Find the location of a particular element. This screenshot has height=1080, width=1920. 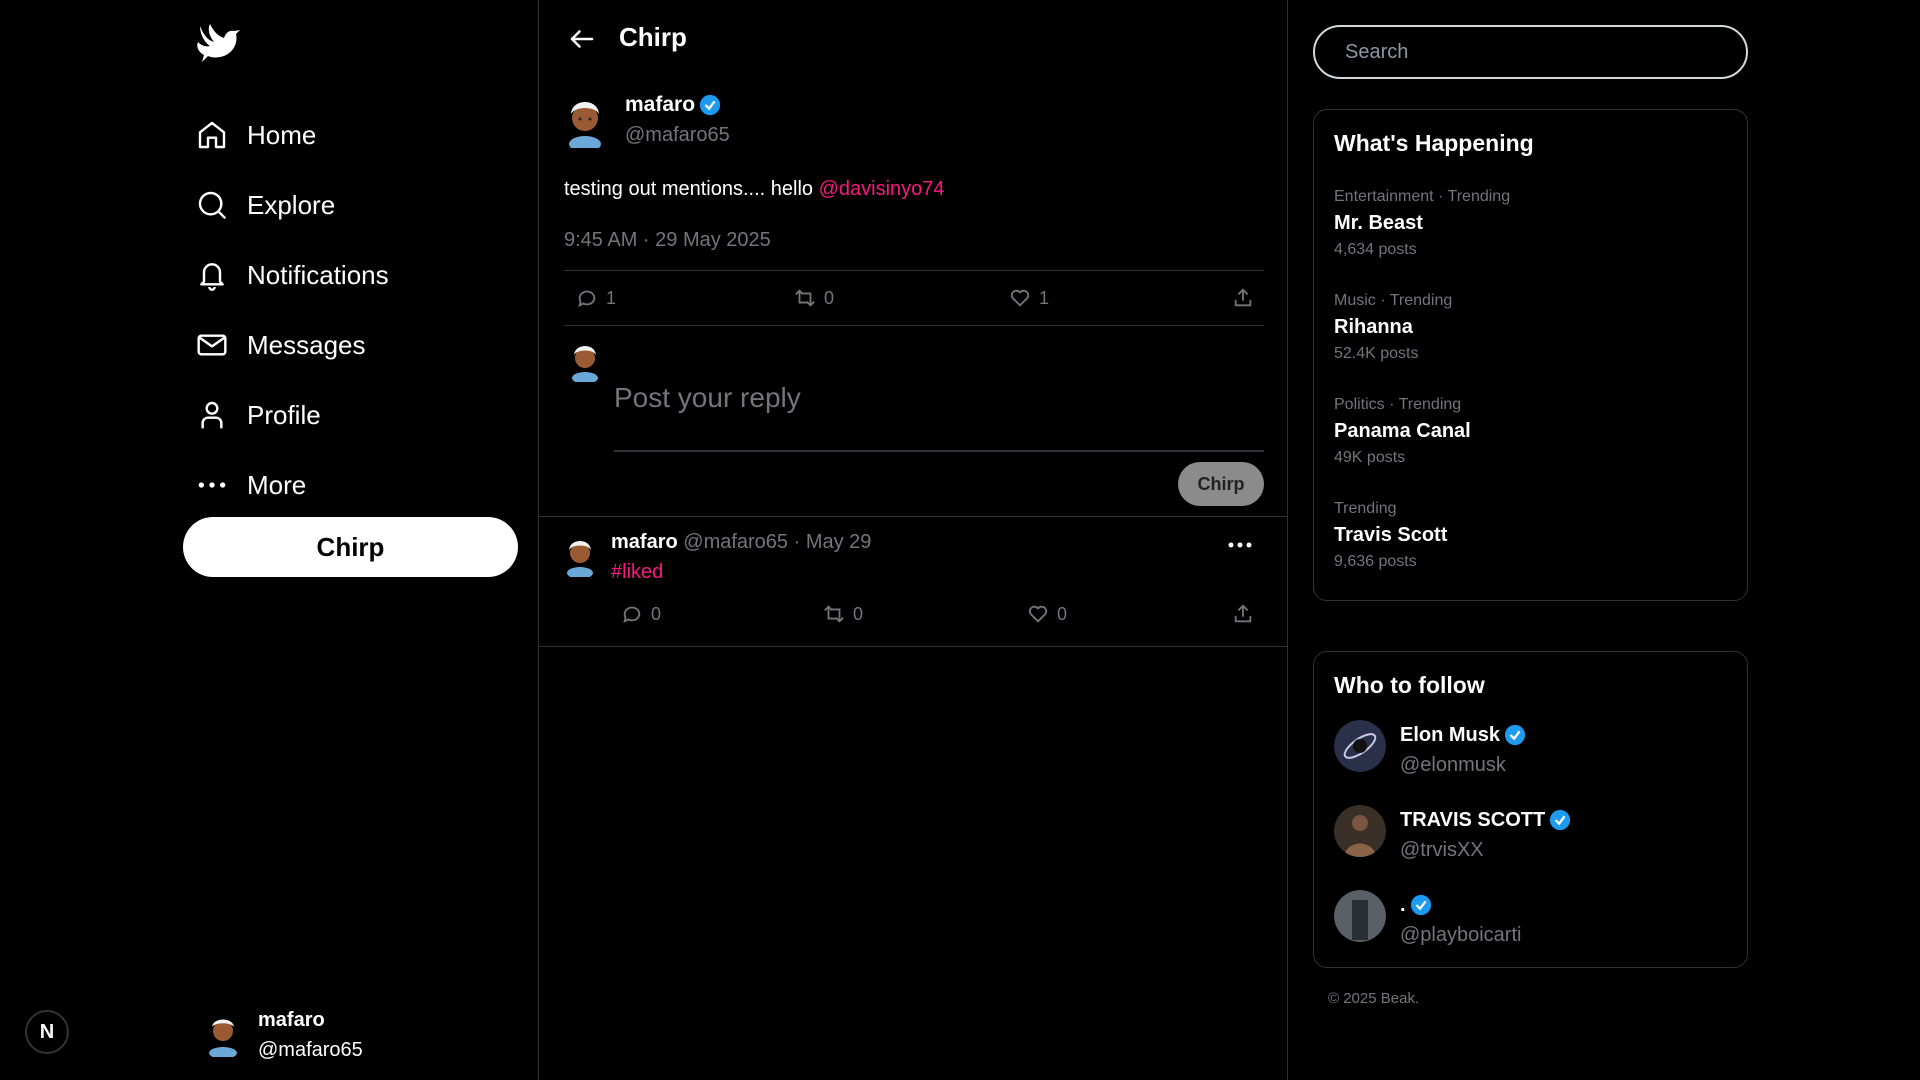

rechirp-action: 0 is located at coordinates (814, 298).